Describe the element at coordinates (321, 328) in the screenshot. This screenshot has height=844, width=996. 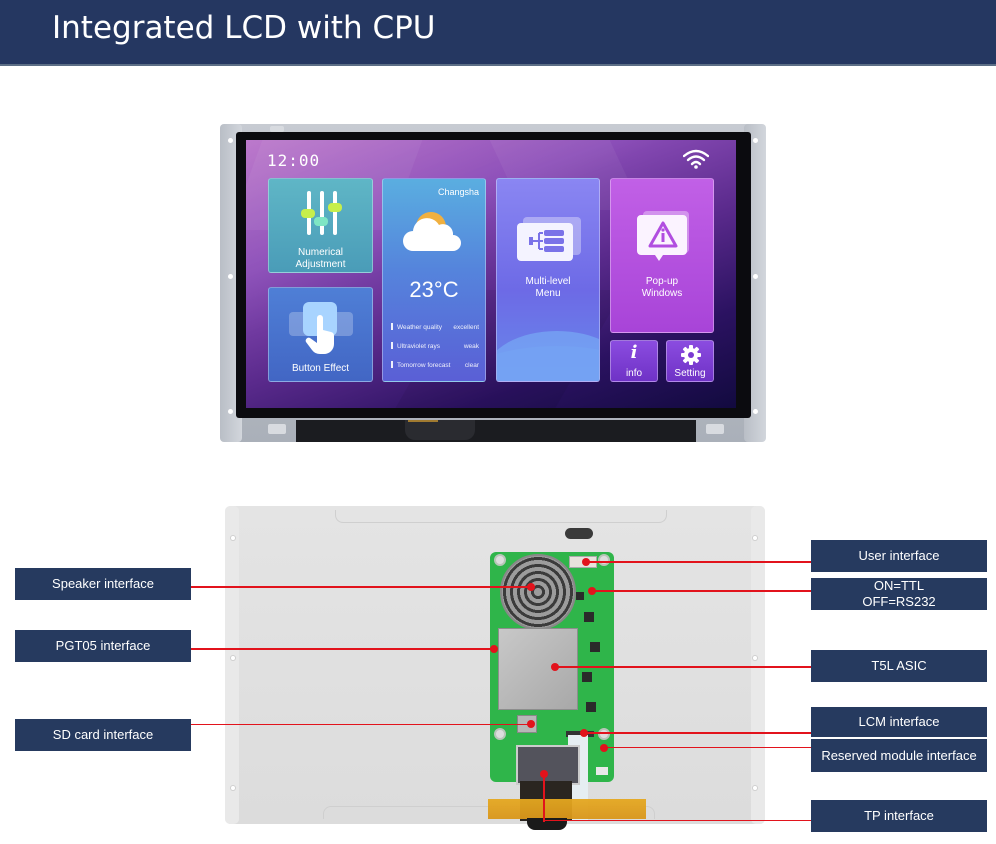
I see `hand-tap-icon` at that location.